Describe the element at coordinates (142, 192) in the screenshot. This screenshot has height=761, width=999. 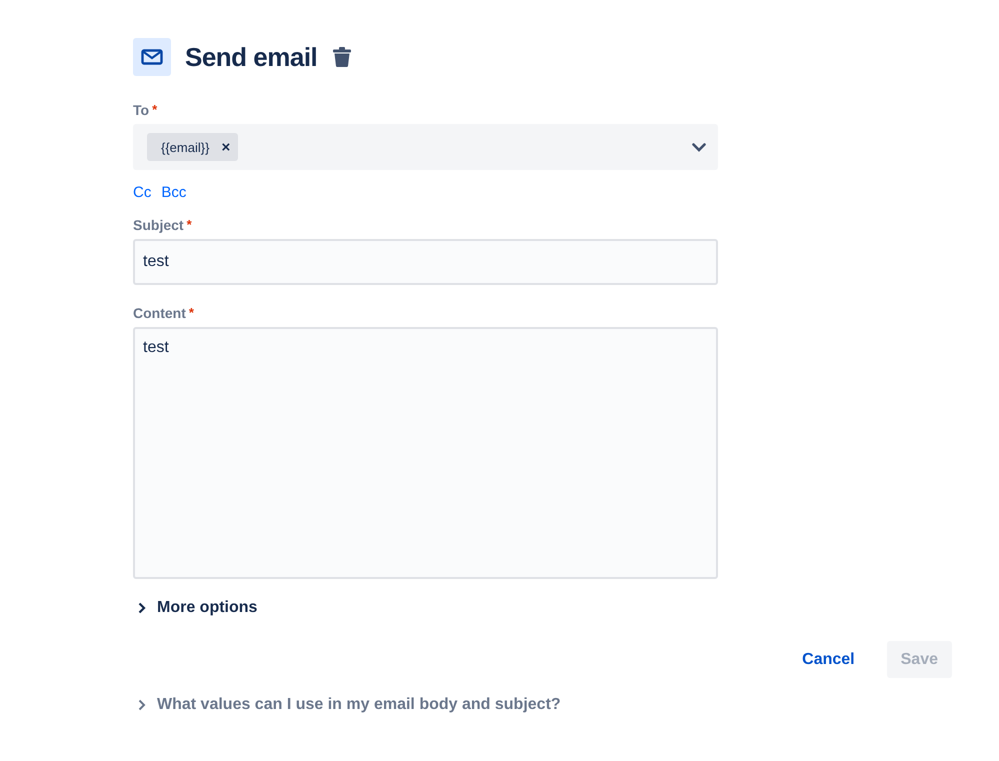
I see `recipient-link: Cc` at that location.